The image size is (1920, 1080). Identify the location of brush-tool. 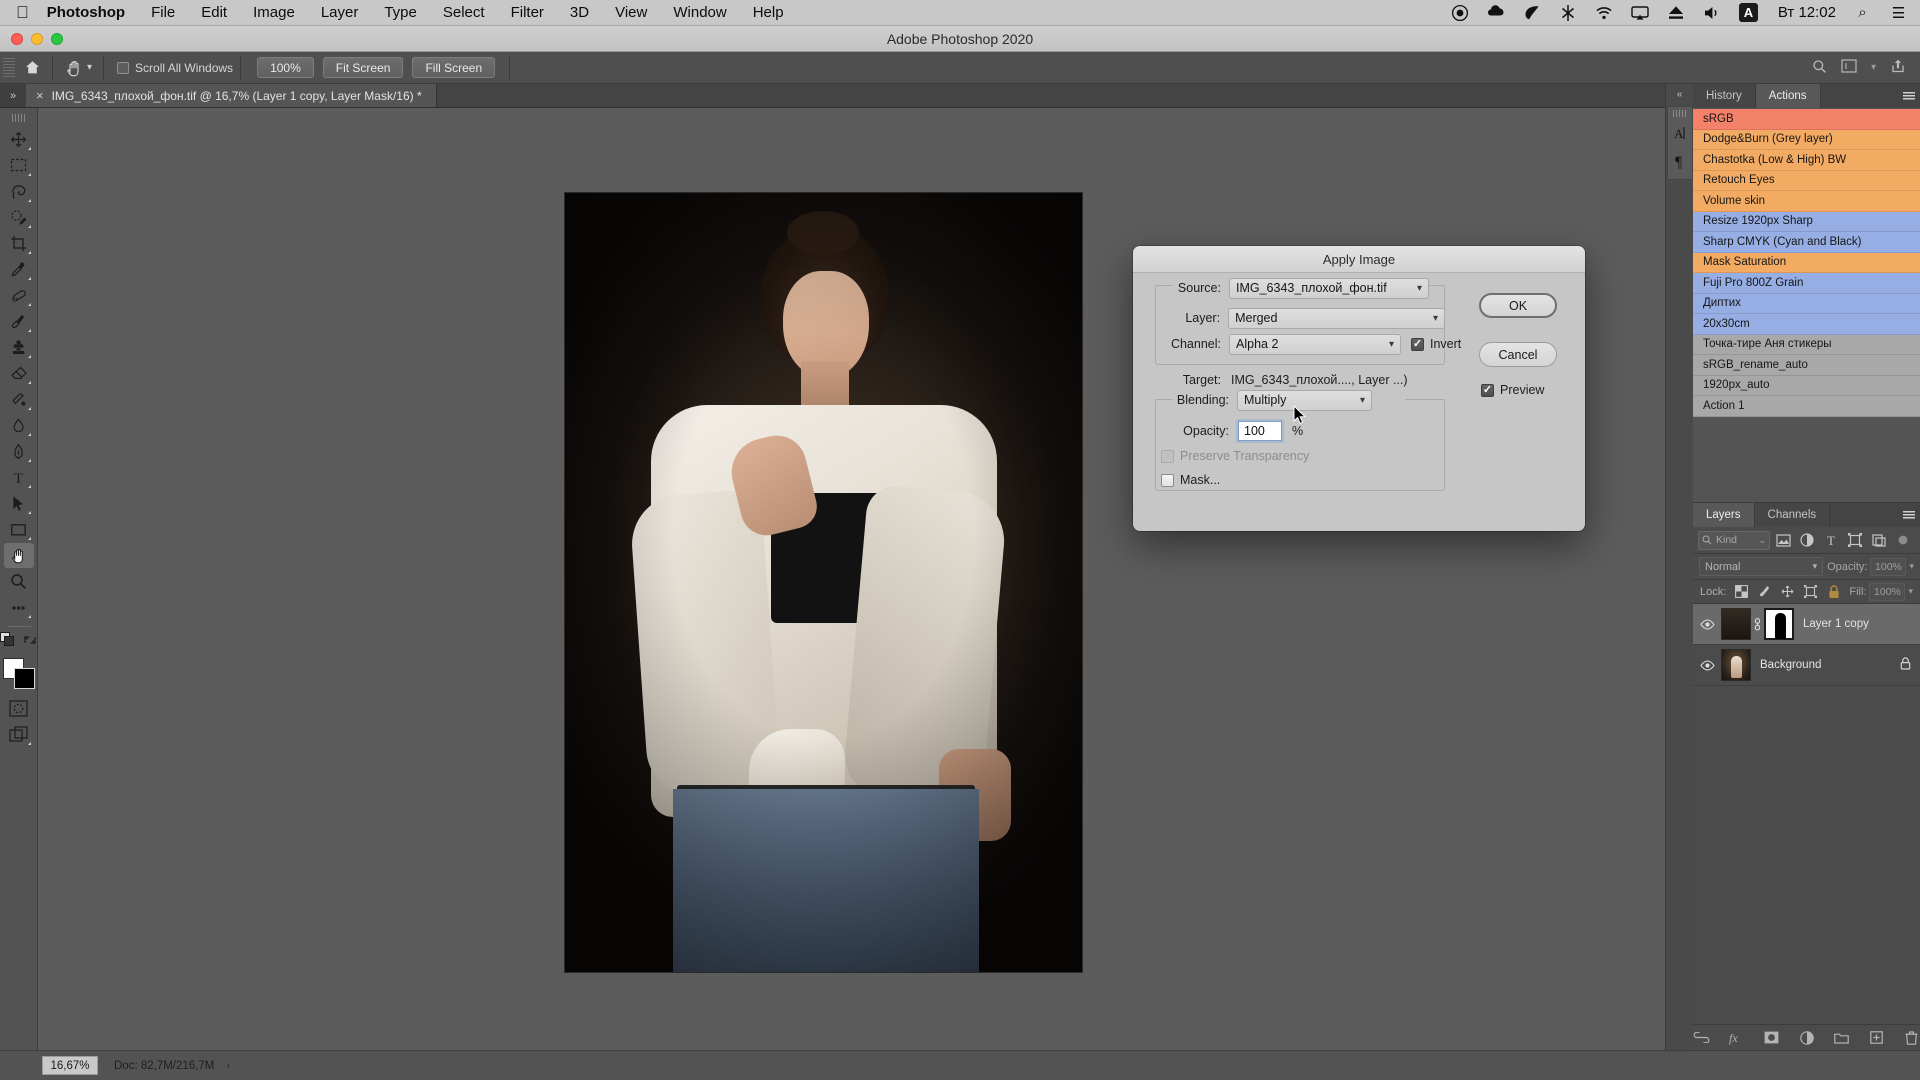
(19, 321).